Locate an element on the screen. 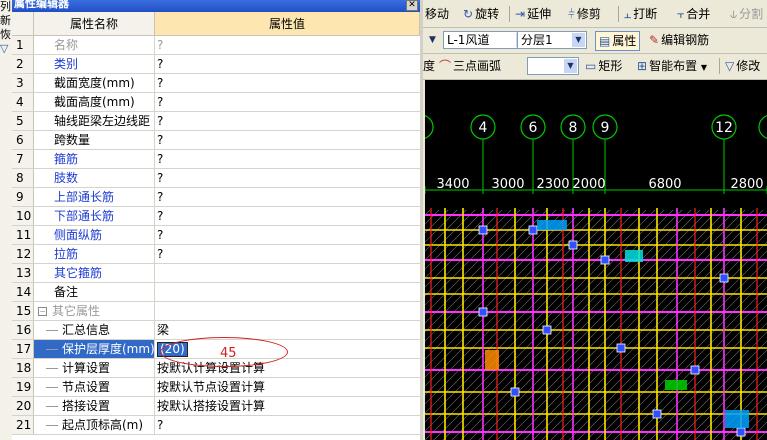 The height and width of the screenshot is (440, 767). property-name-cell: 节点设置 is located at coordinates (94, 387).